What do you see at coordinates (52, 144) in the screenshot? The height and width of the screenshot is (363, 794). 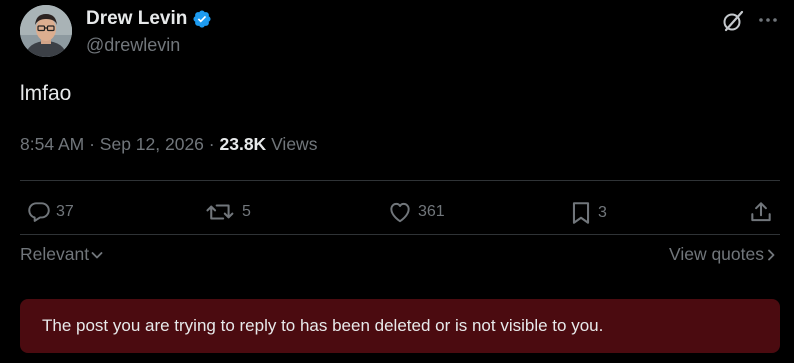 I see `post-time: 8:54 AM` at bounding box center [52, 144].